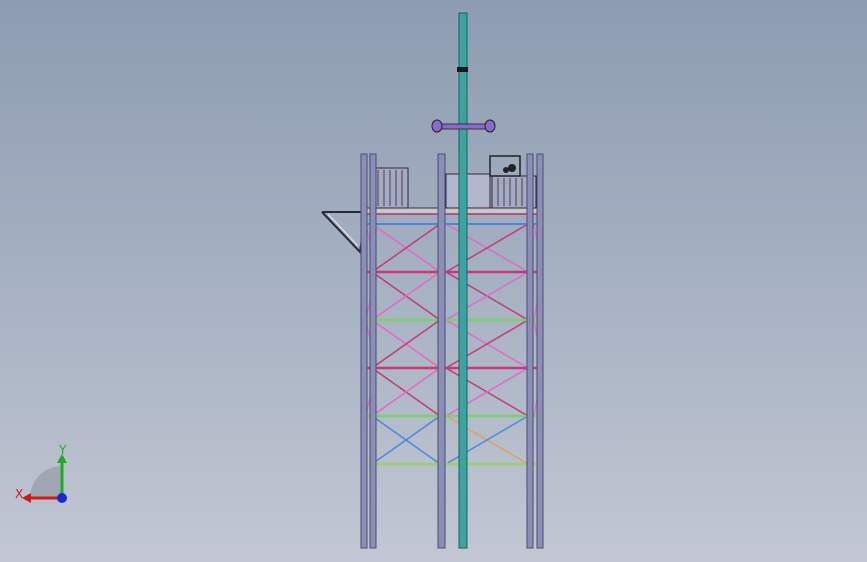 The width and height of the screenshot is (867, 562). I want to click on left-bracket, so click(344, 233).